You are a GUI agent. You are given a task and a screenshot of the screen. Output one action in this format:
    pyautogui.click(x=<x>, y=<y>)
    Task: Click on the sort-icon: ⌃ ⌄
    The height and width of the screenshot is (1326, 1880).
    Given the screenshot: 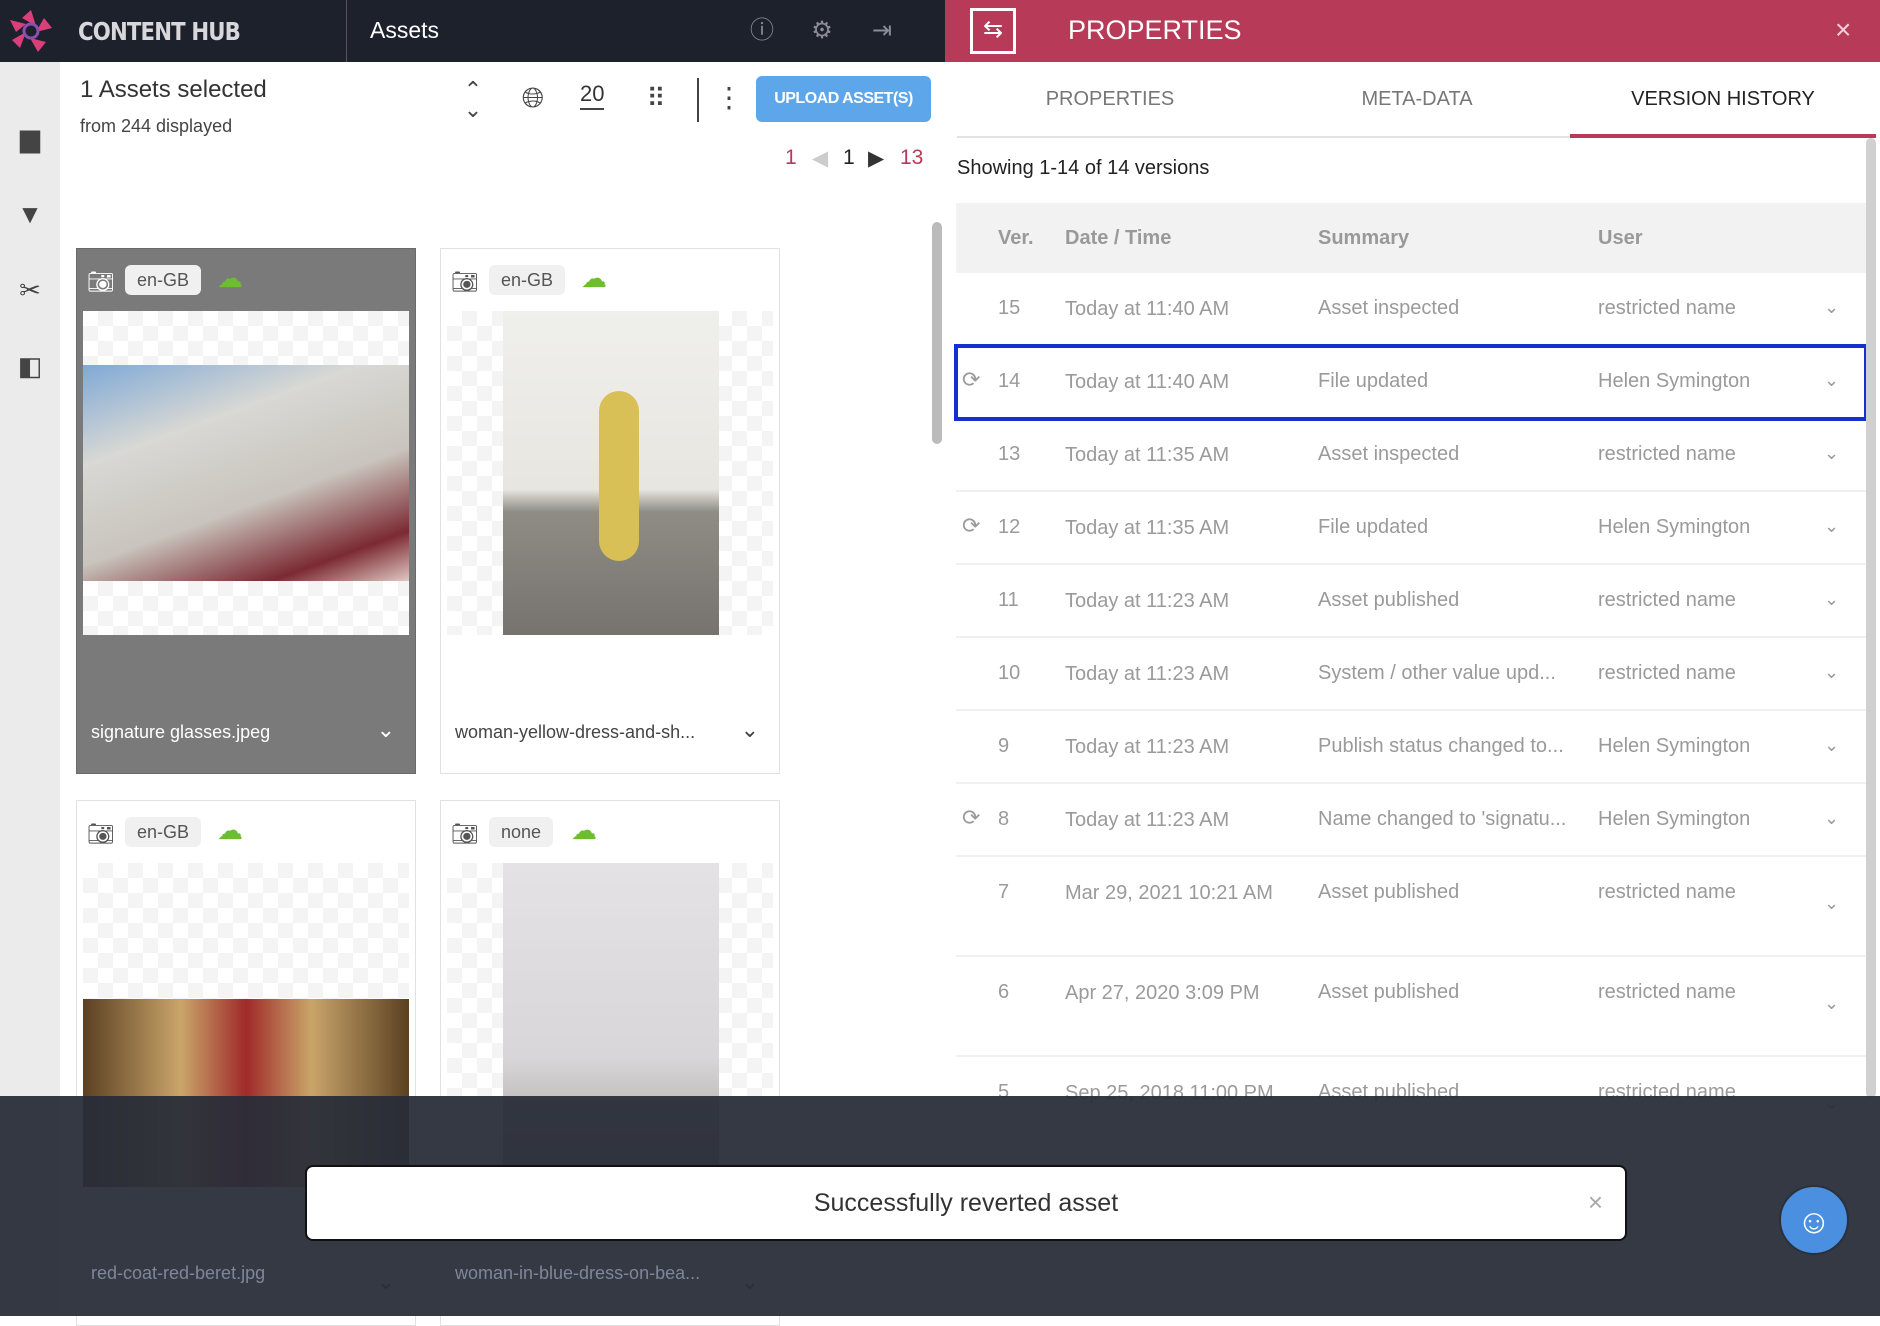 What is the action you would take?
    pyautogui.click(x=473, y=100)
    